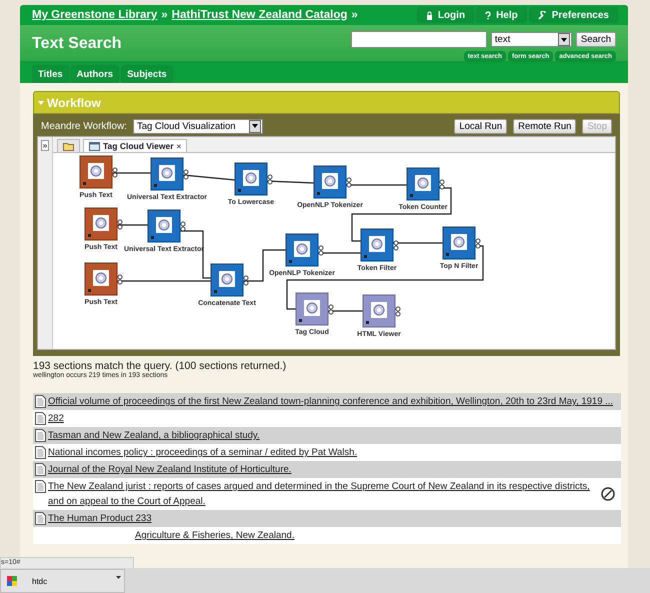 The height and width of the screenshot is (593, 650). Describe the element at coordinates (501, 15) in the screenshot. I see `nav-button: Help` at that location.